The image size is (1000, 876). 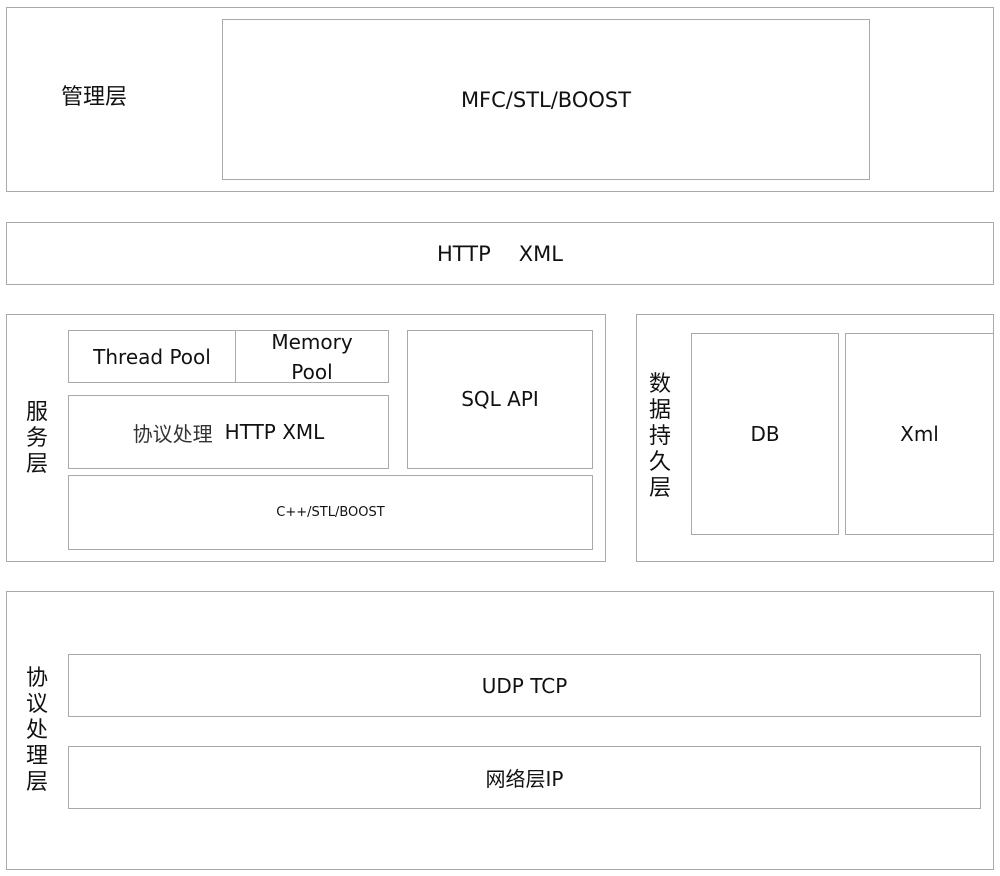 I want to click on network-ip-box: 网络层IP, so click(x=524, y=777).